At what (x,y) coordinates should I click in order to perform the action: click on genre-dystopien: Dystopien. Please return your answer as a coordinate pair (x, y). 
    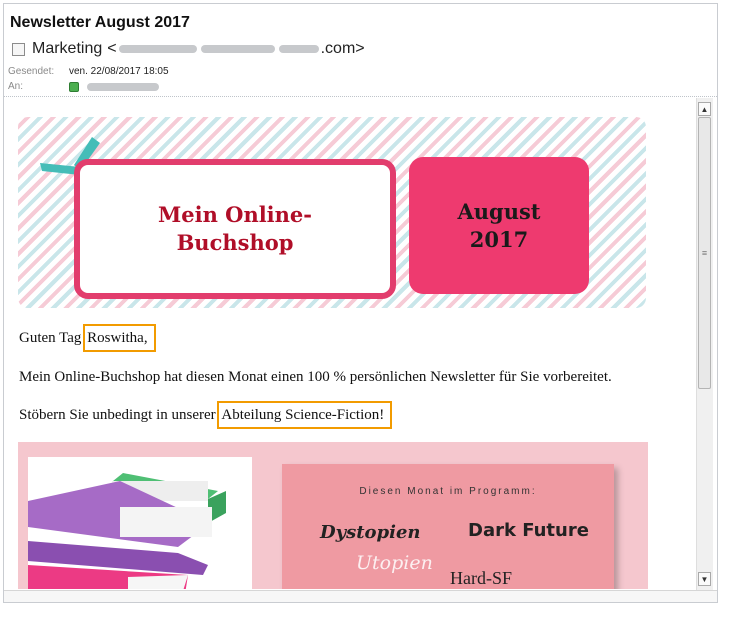
    Looking at the image, I should click on (370, 532).